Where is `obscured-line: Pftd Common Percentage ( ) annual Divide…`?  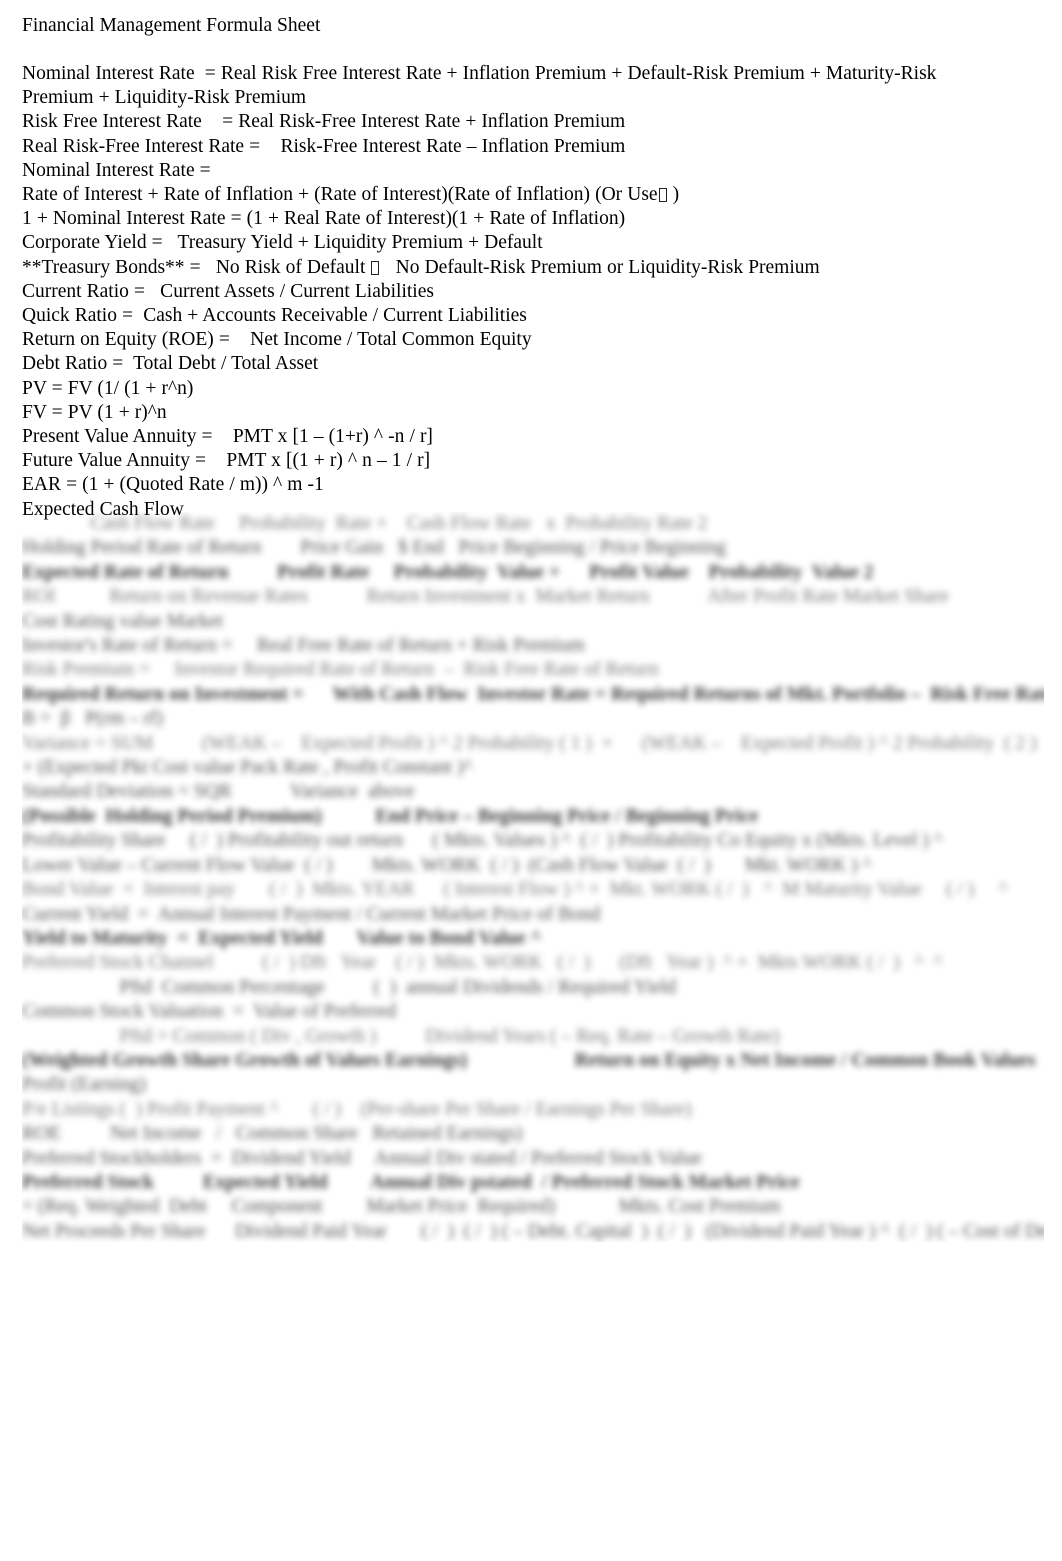 obscured-line: Pftd Common Percentage ( ) annual Divide… is located at coordinates (349, 987).